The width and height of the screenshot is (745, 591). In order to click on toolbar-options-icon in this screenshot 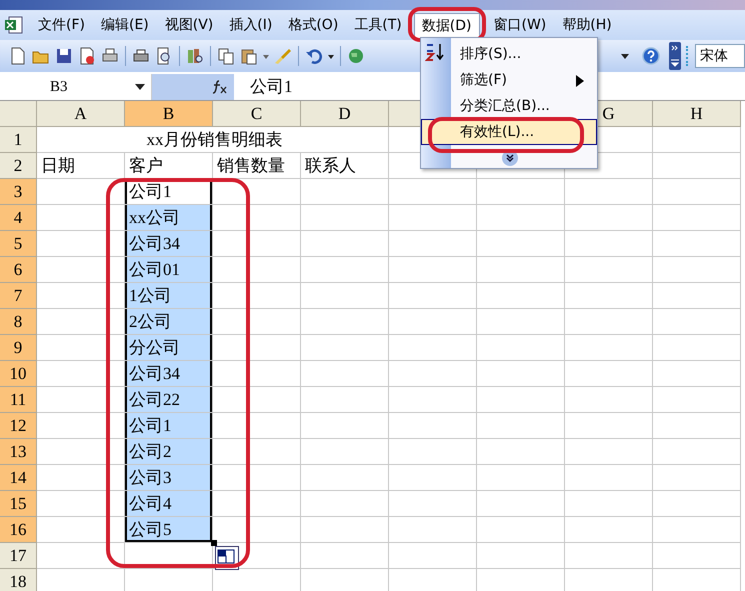, I will do `click(675, 56)`.